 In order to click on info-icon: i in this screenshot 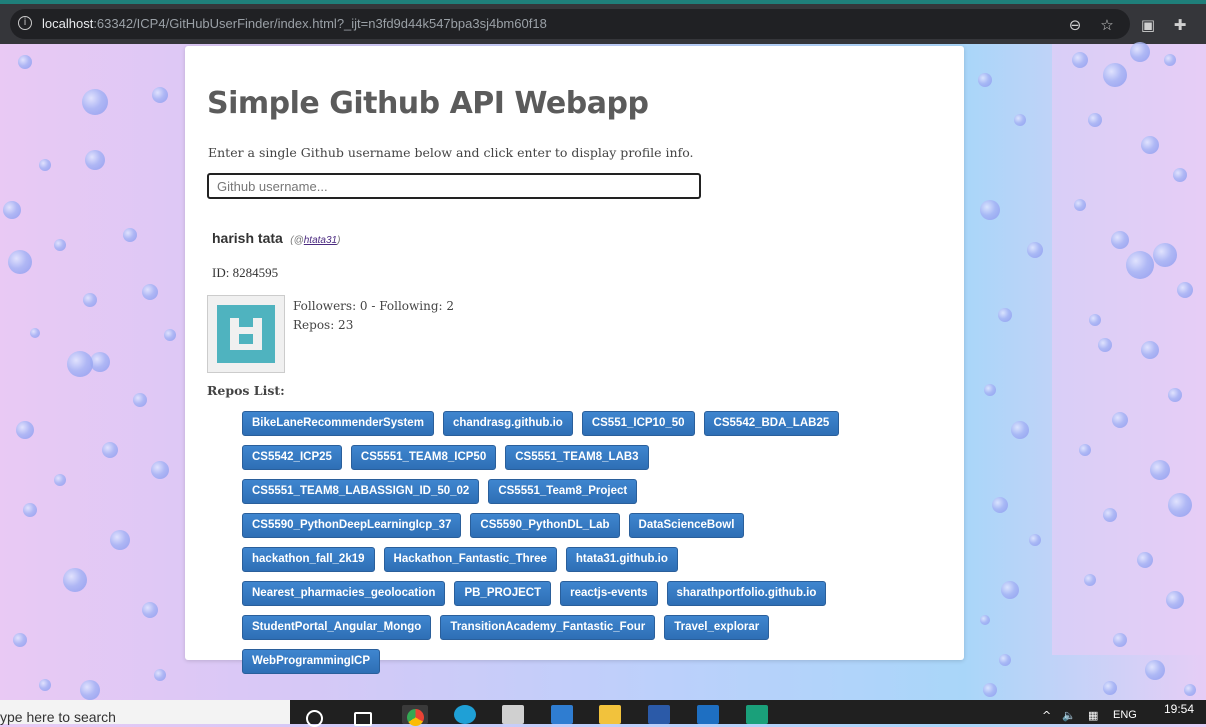, I will do `click(25, 23)`.